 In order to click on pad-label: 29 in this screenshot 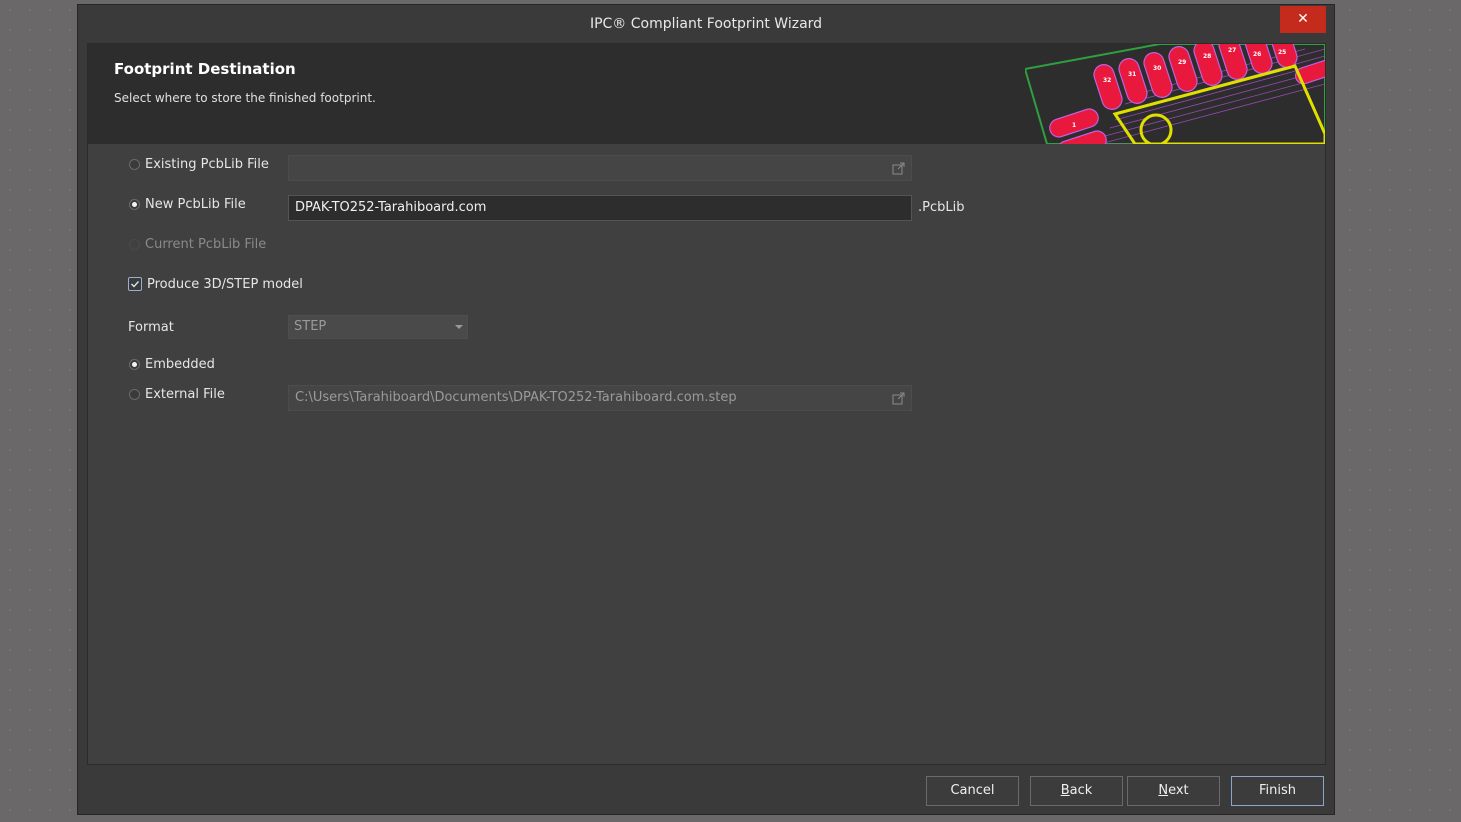, I will do `click(1182, 62)`.